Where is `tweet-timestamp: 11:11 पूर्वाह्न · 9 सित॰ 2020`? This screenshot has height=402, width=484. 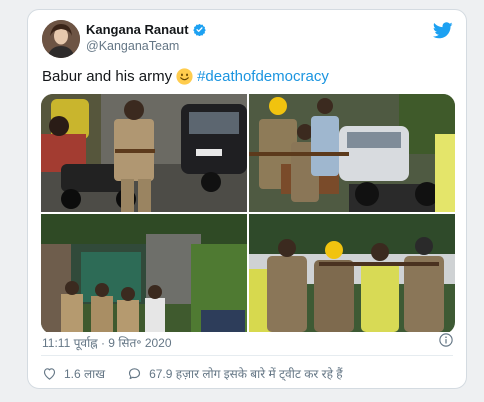 tweet-timestamp: 11:11 पूर्वाह्न · 9 सित॰ 2020 is located at coordinates (107, 342).